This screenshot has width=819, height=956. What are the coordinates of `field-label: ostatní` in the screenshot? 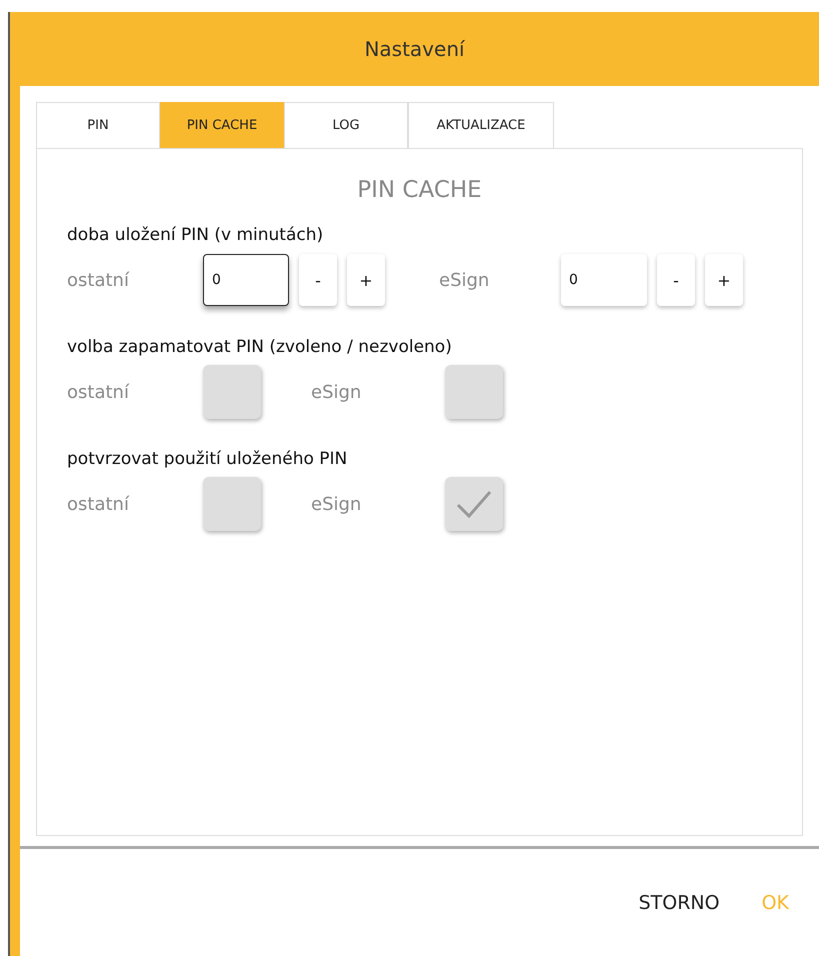 It's located at (98, 280).